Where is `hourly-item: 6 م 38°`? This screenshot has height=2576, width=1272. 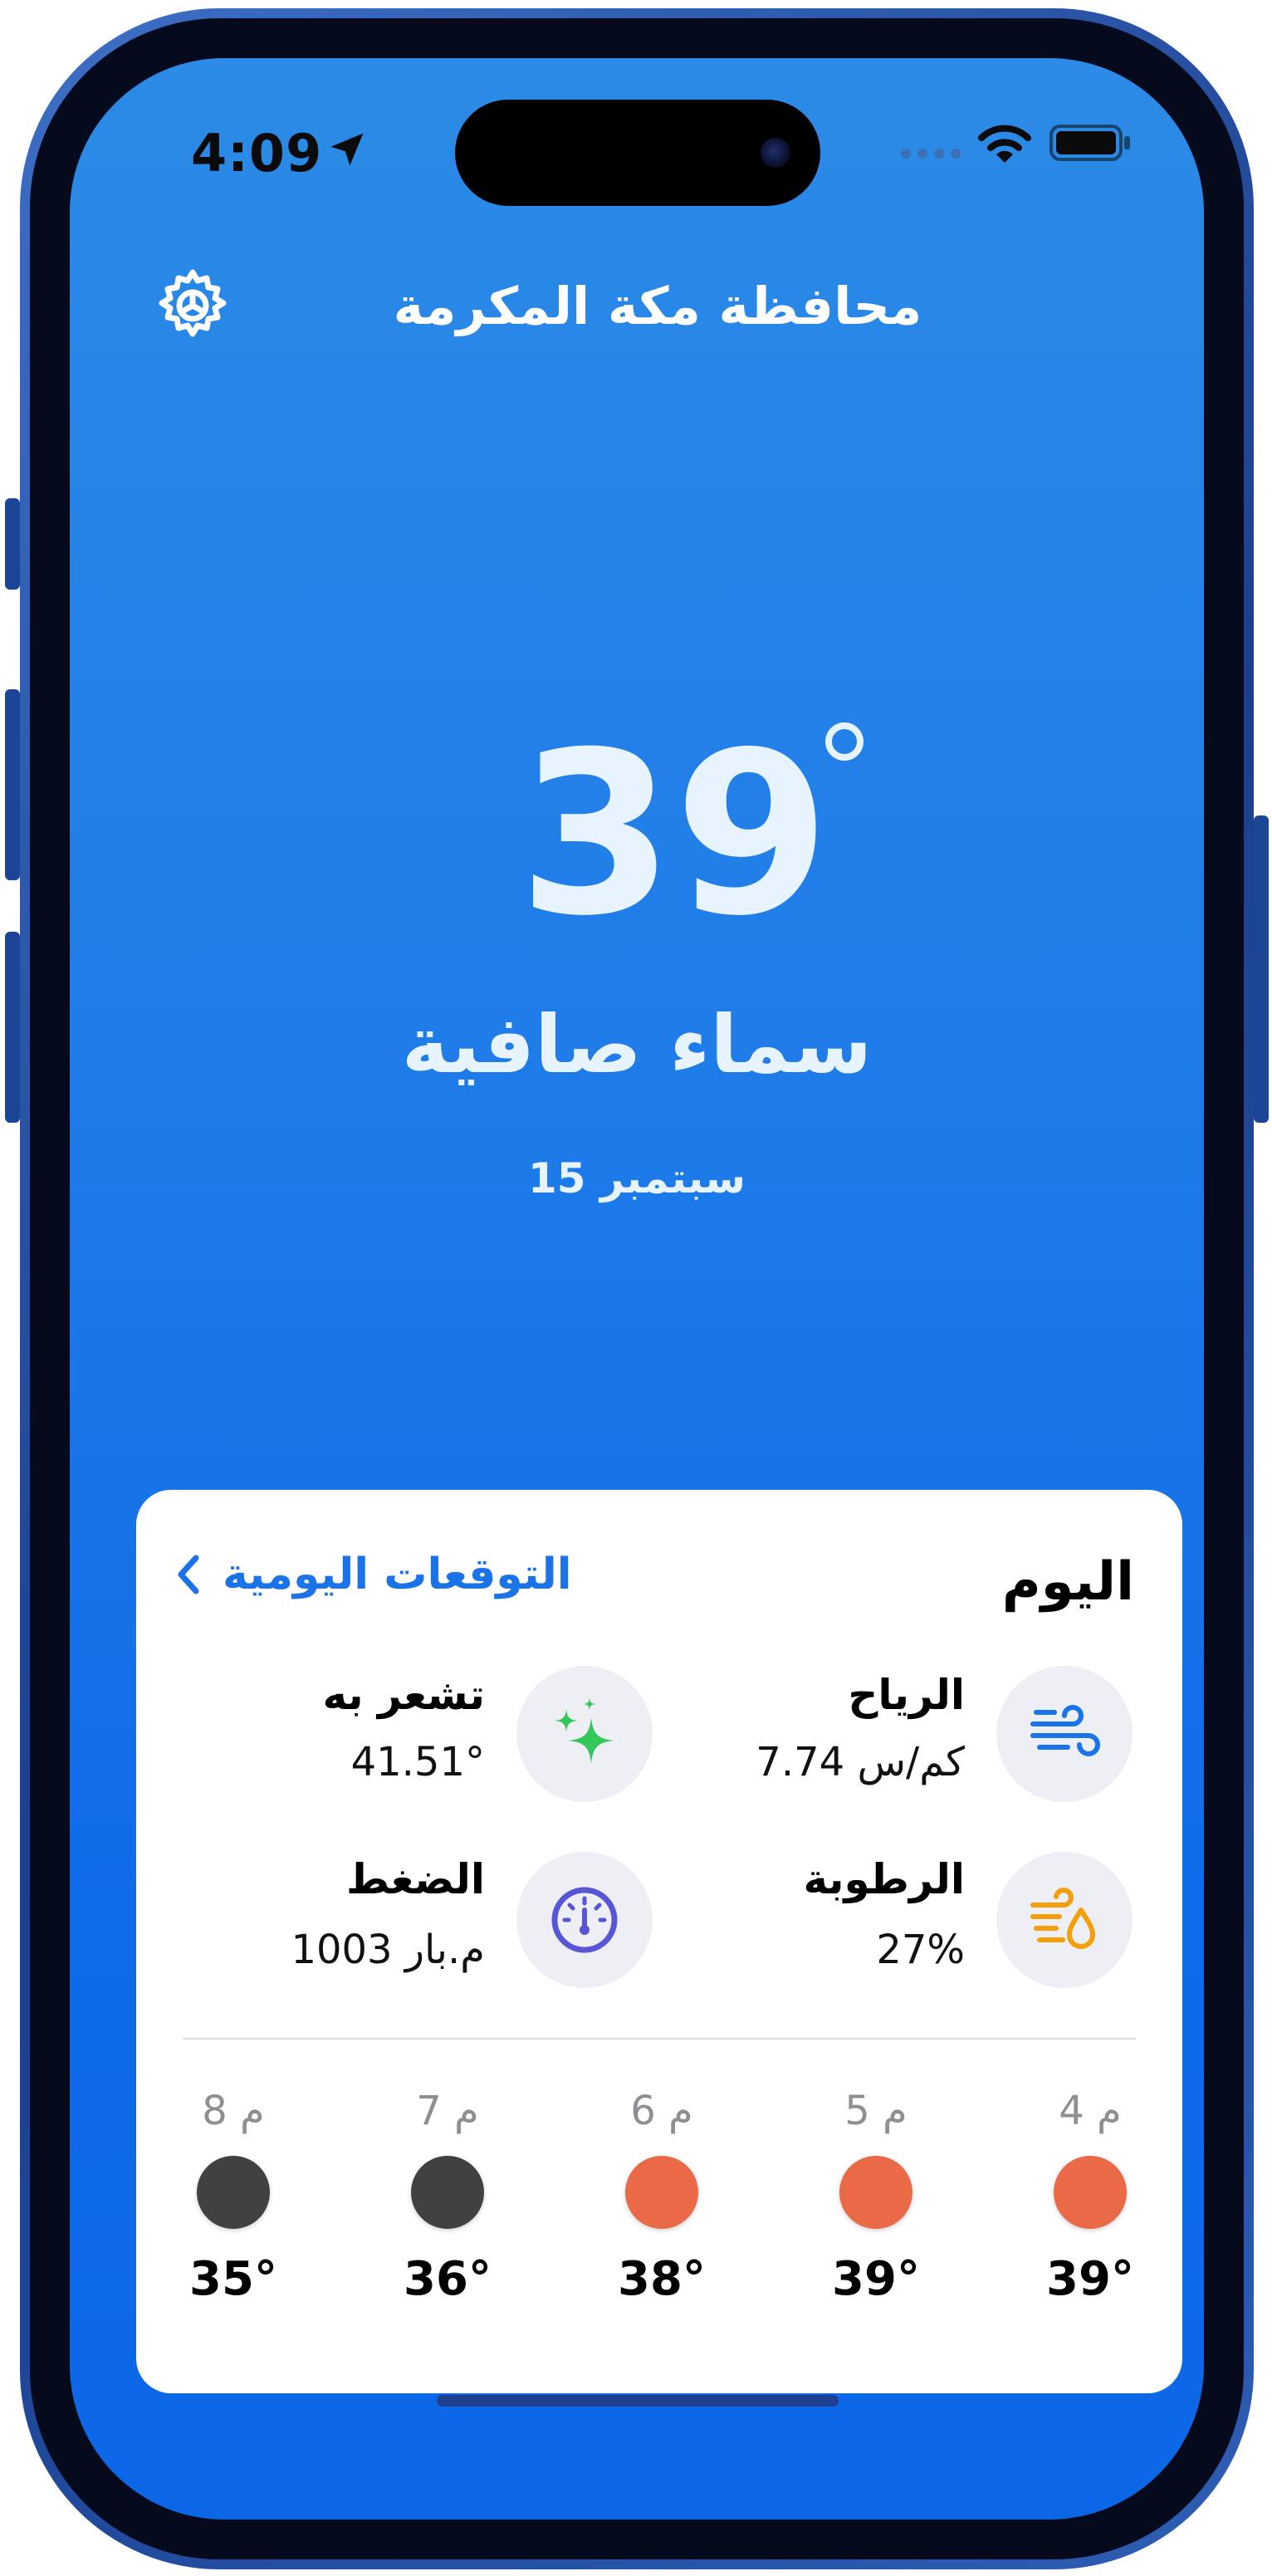
hourly-item: 6 م 38° is located at coordinates (661, 2197).